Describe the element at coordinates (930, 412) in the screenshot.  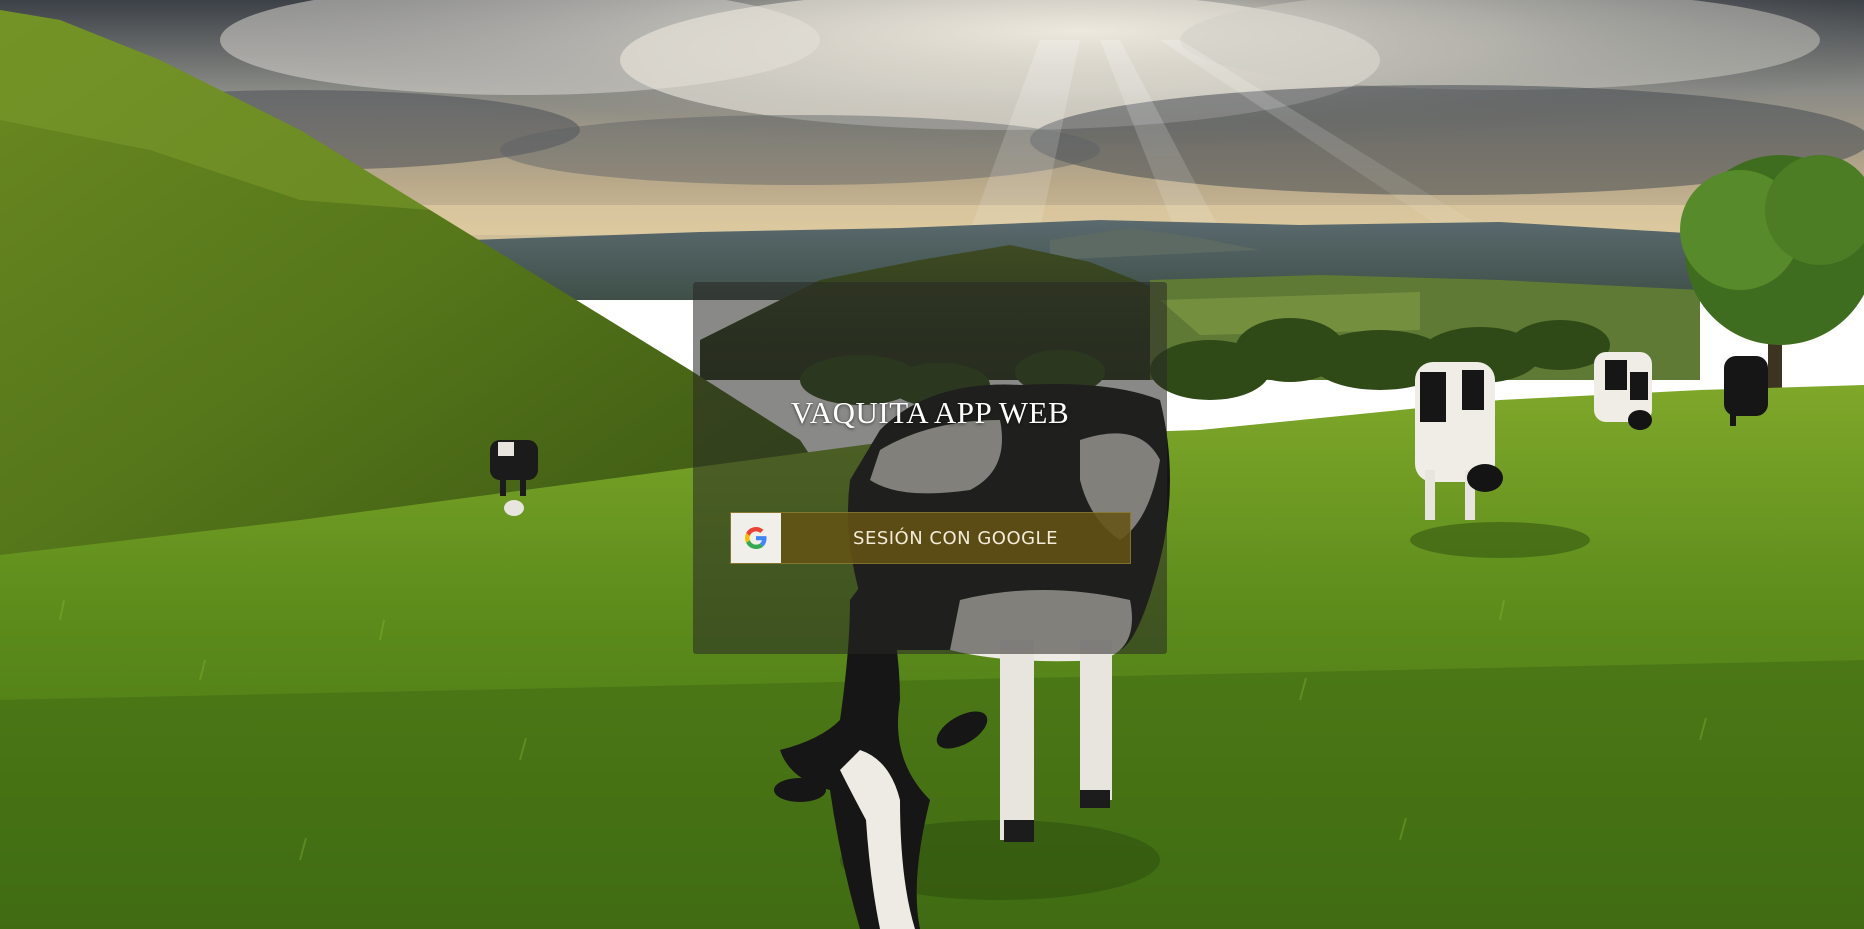
I see `app-title: VAQUITA APP WEB` at that location.